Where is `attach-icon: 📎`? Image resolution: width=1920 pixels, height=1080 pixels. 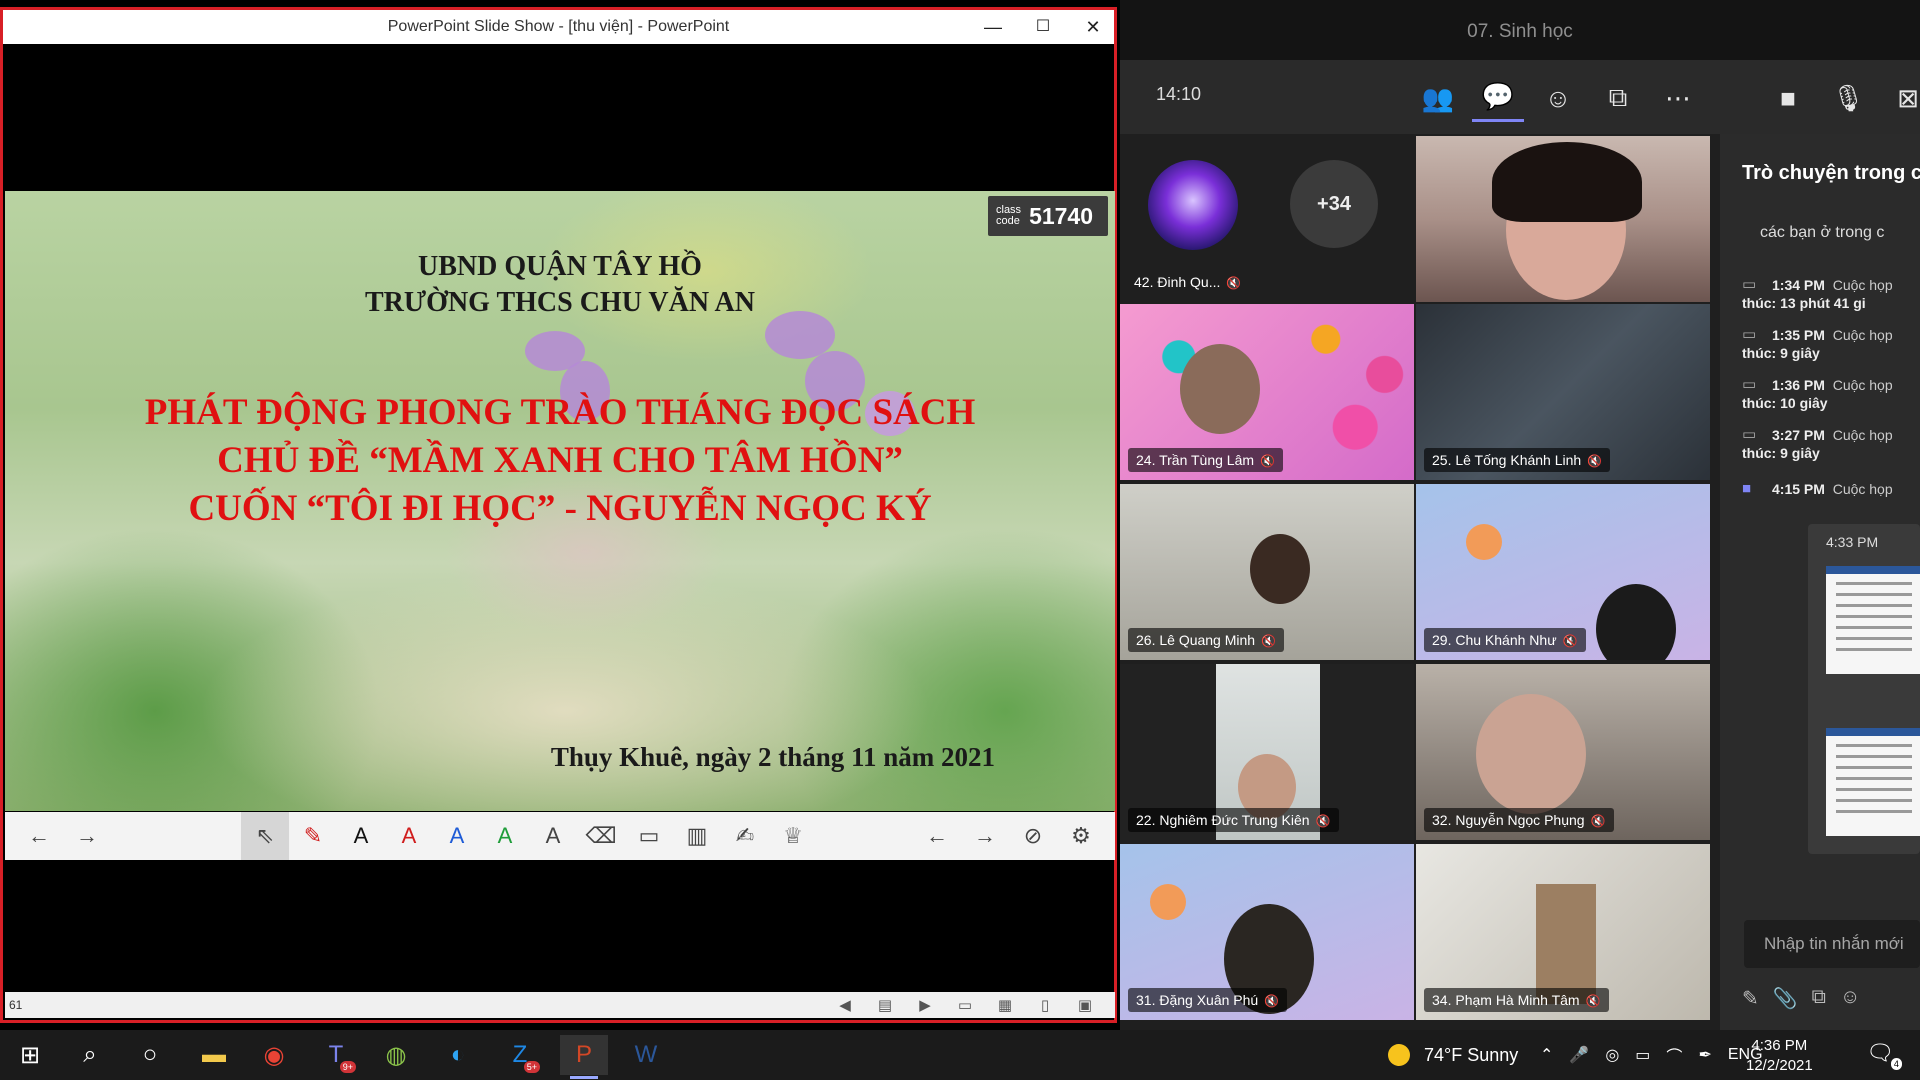
attach-icon: 📎 is located at coordinates (1785, 998).